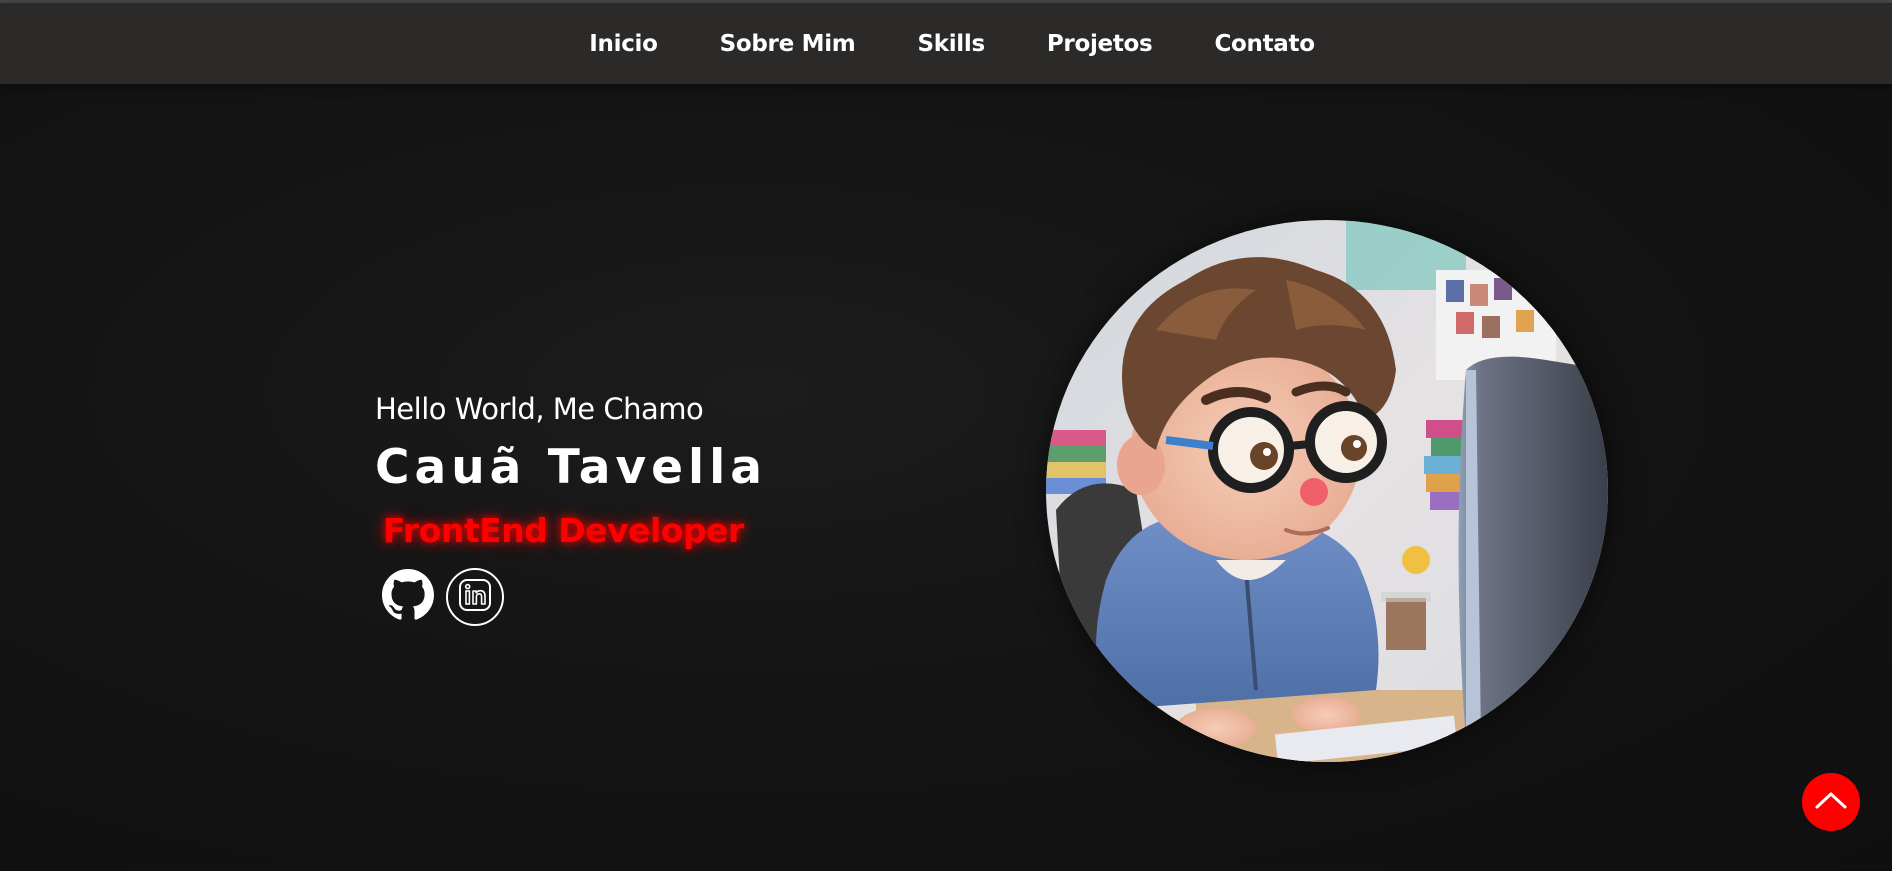 The height and width of the screenshot is (871, 1892). What do you see at coordinates (563, 530) in the screenshot?
I see `hero-role: FrontEnd Developer` at bounding box center [563, 530].